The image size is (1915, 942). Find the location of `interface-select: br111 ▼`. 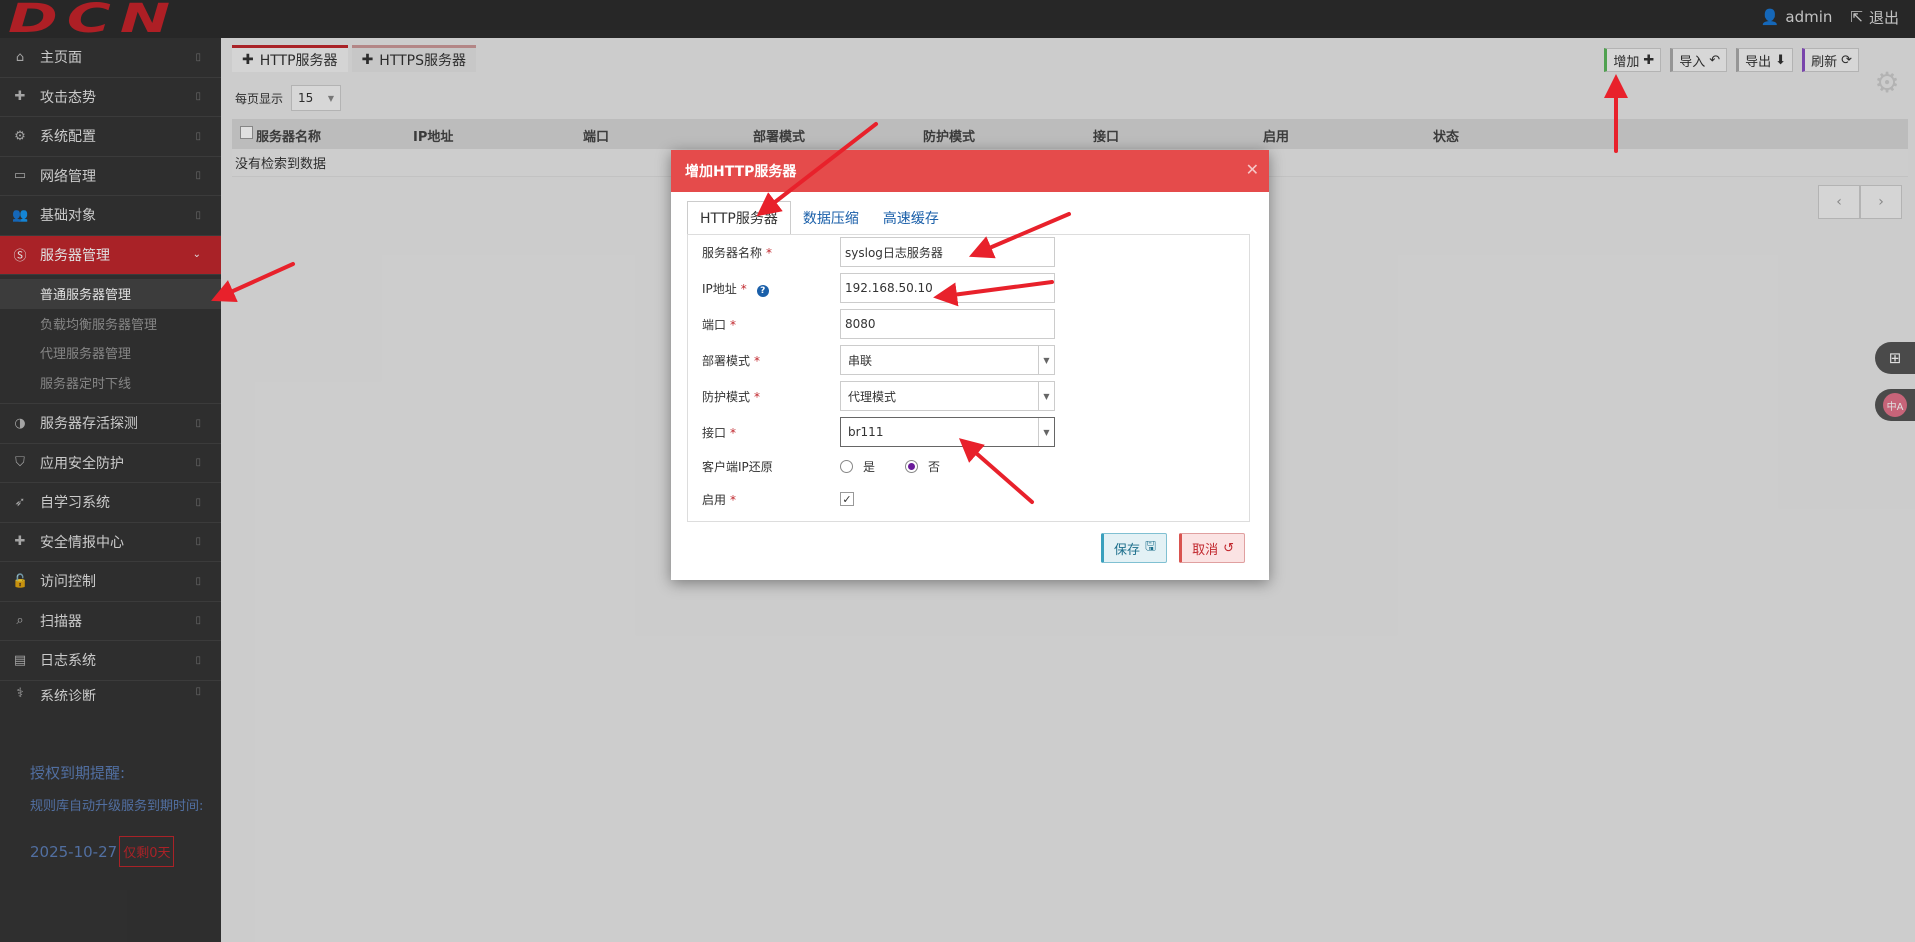

interface-select: br111 ▼ is located at coordinates (947, 432).